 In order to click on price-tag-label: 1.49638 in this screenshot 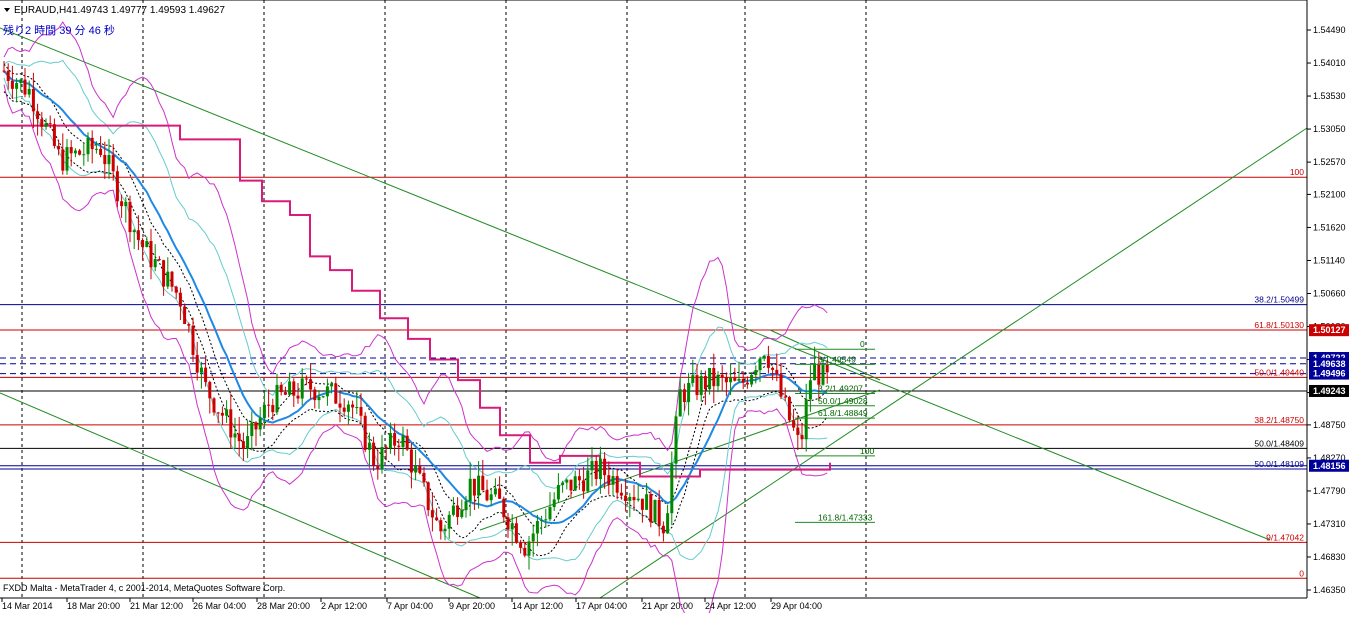, I will do `click(1329, 364)`.